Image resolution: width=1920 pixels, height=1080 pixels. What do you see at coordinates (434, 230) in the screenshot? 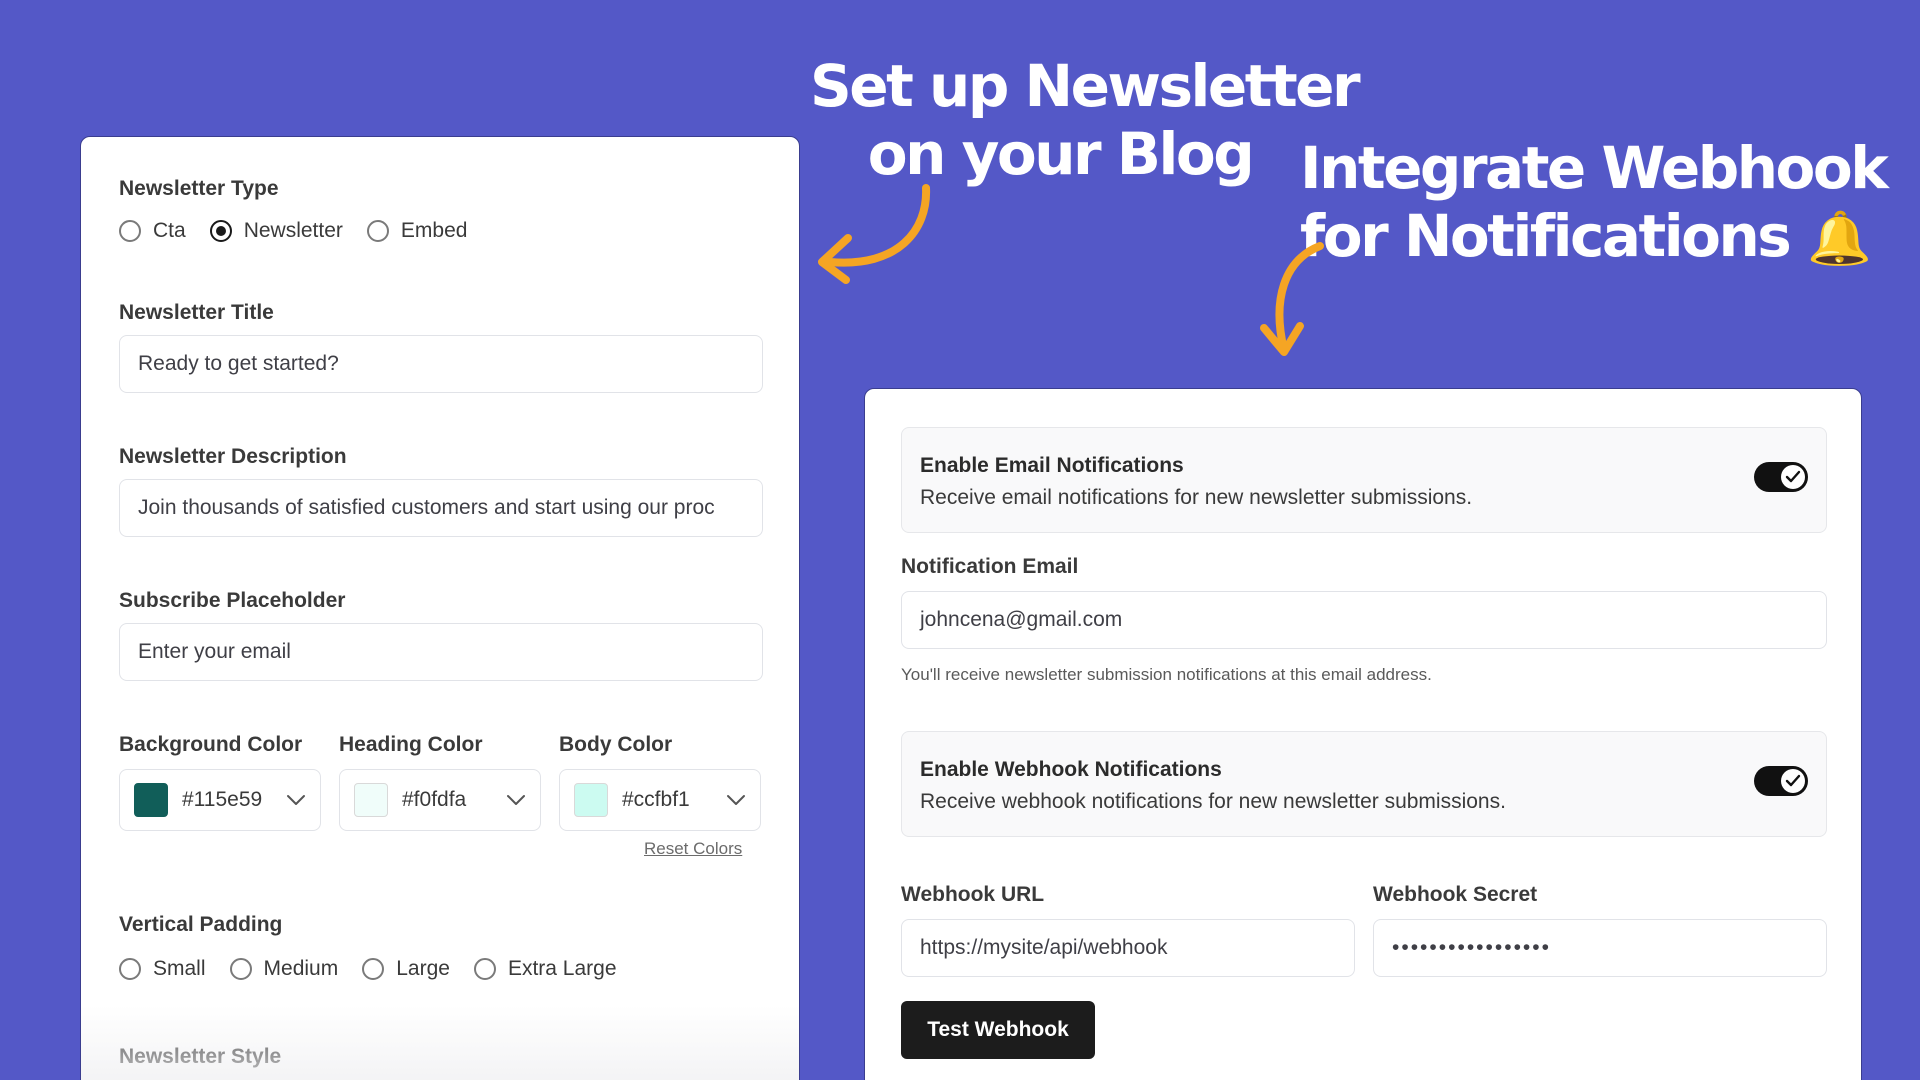
I see `radio-label: Embed` at bounding box center [434, 230].